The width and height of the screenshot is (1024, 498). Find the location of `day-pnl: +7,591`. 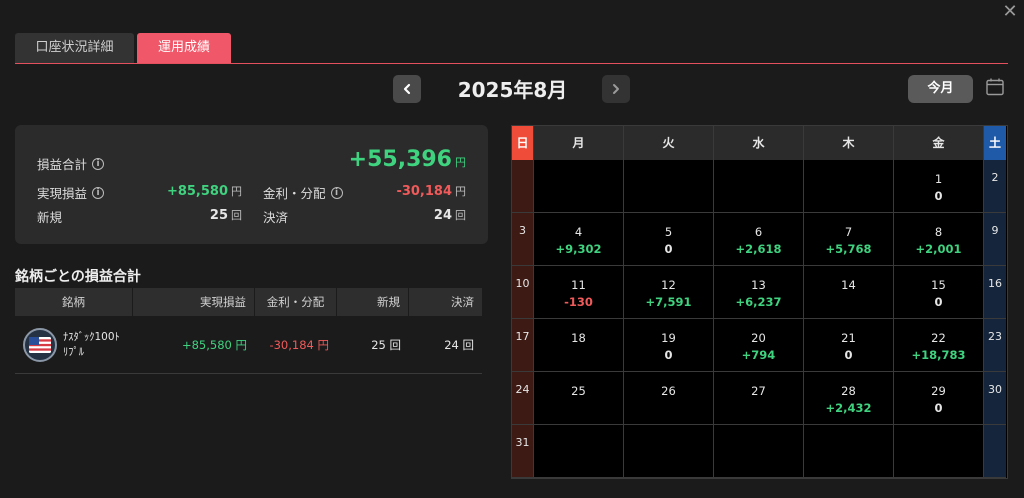

day-pnl: +7,591 is located at coordinates (668, 302).